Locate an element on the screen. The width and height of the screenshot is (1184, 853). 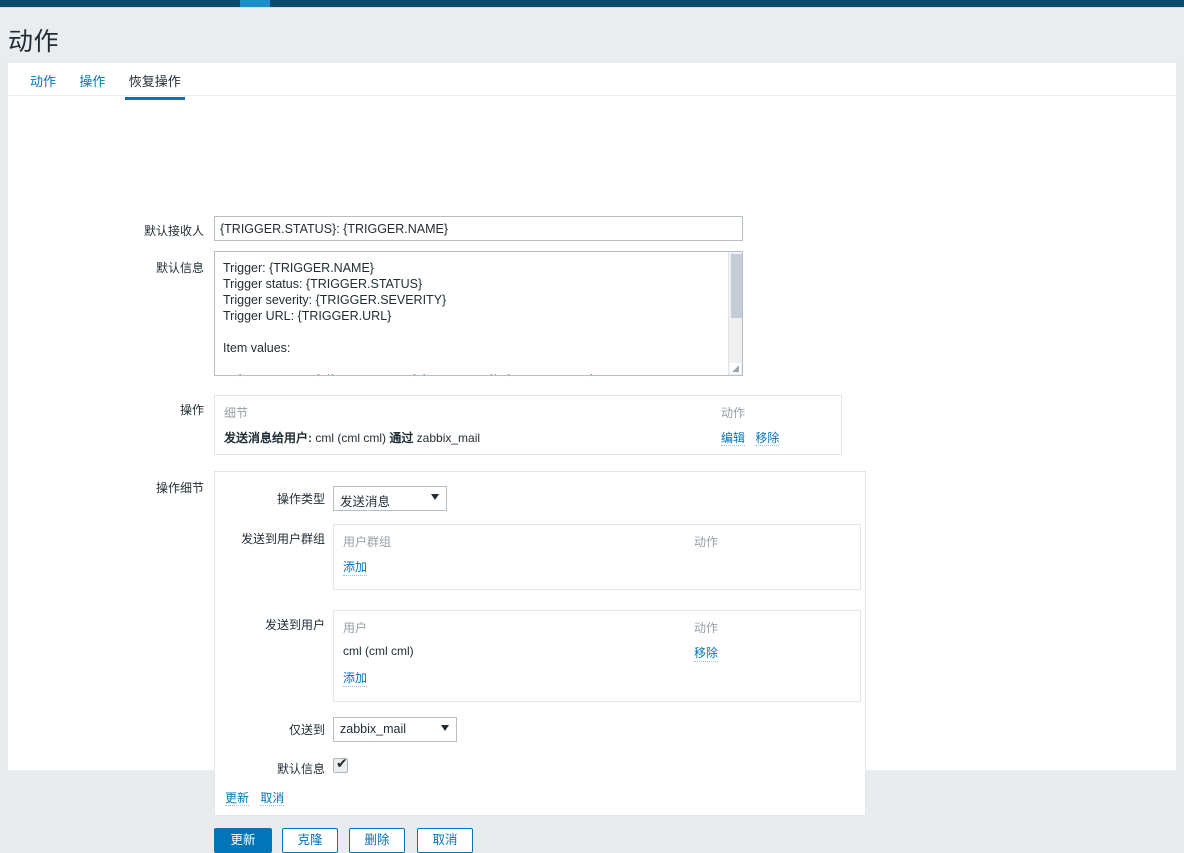
send-only-to-label: 仅送到 is located at coordinates (306, 730).